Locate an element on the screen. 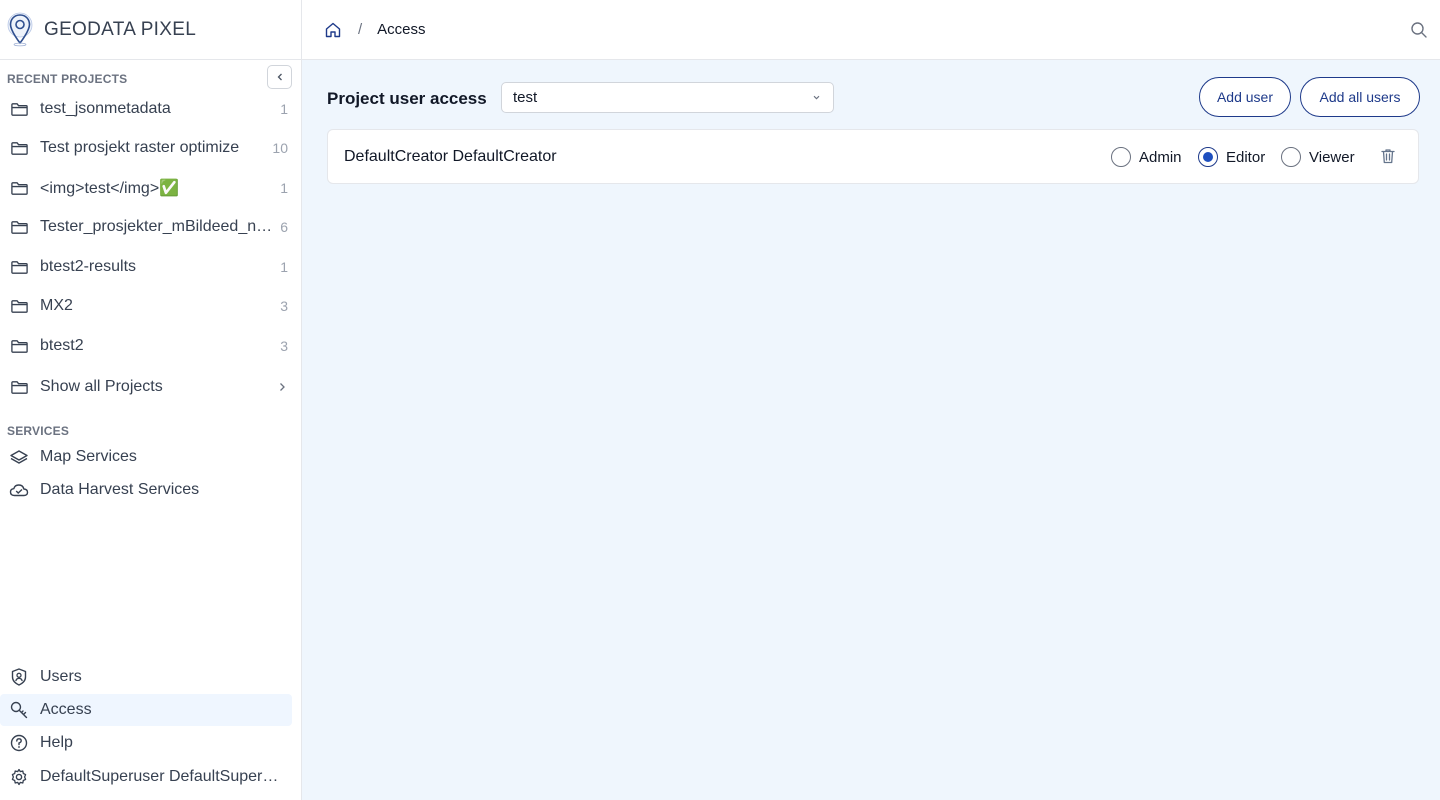 This screenshot has width=1440, height=800. project-item: <img>test</img>✅ 1 is located at coordinates (150, 188).